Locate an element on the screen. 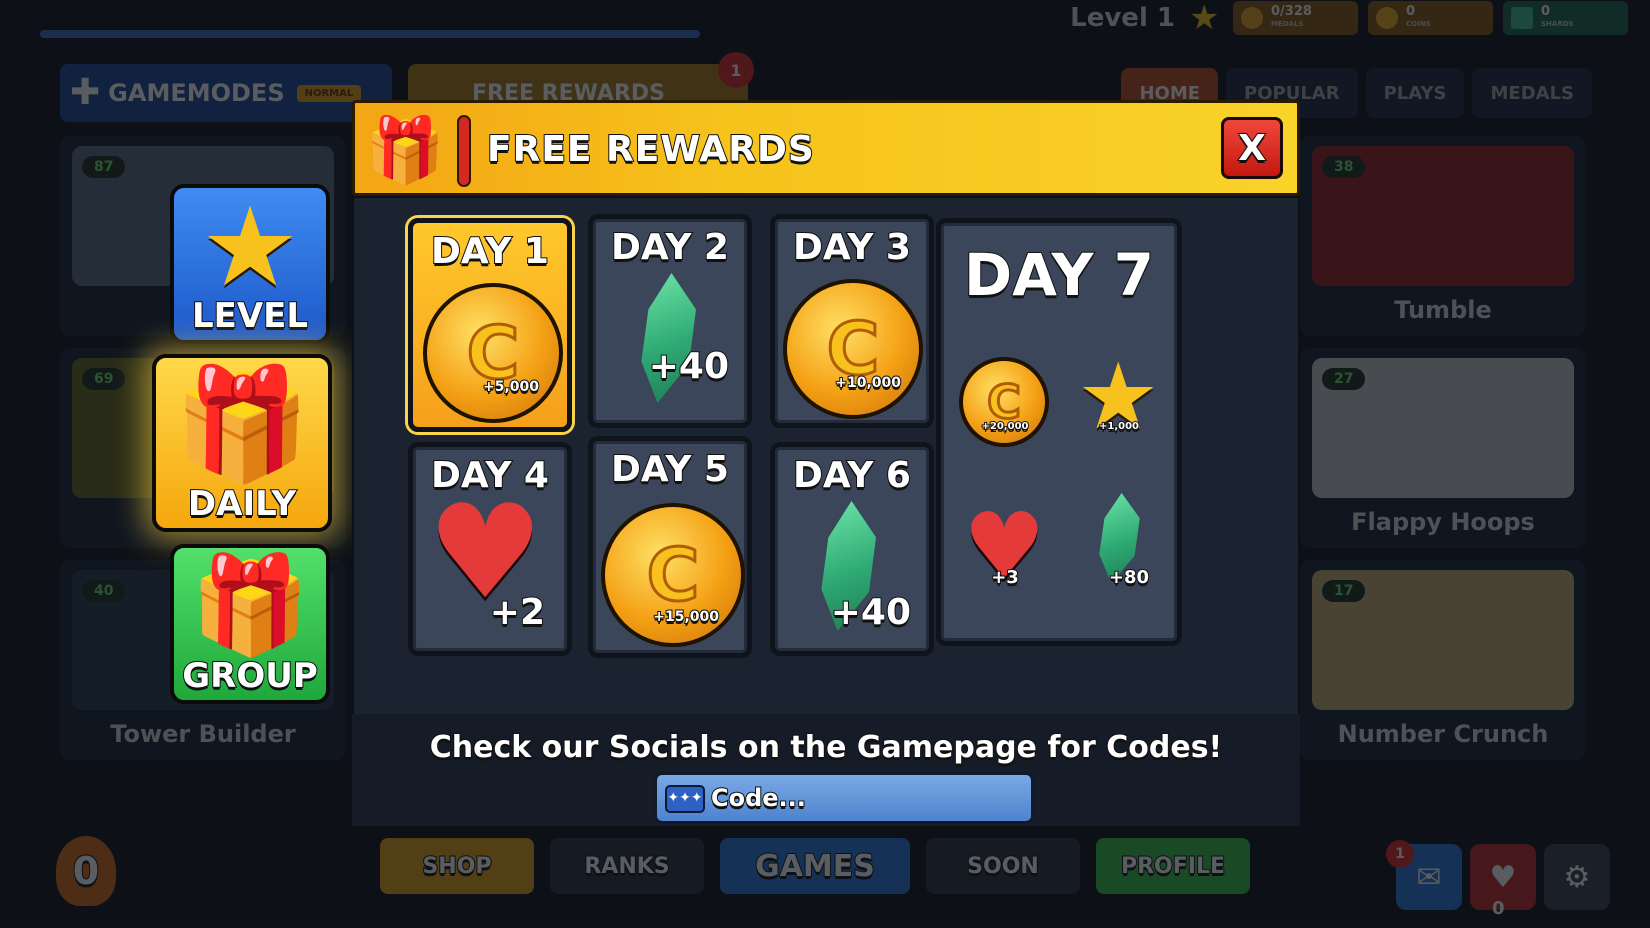  daily-button: 🎁 DAILY is located at coordinates (242, 443).